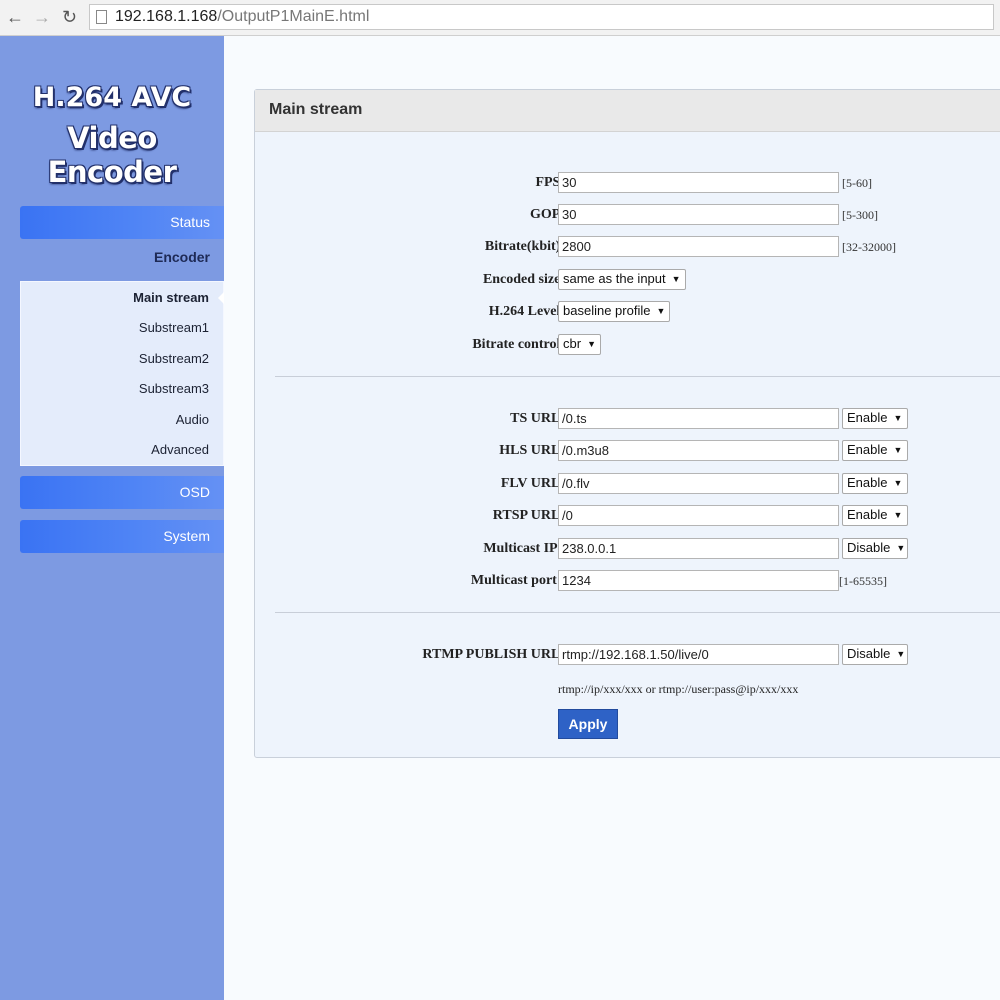 The height and width of the screenshot is (1000, 1000). What do you see at coordinates (517, 580) in the screenshot?
I see `multicast-port-label: Multicast port :` at bounding box center [517, 580].